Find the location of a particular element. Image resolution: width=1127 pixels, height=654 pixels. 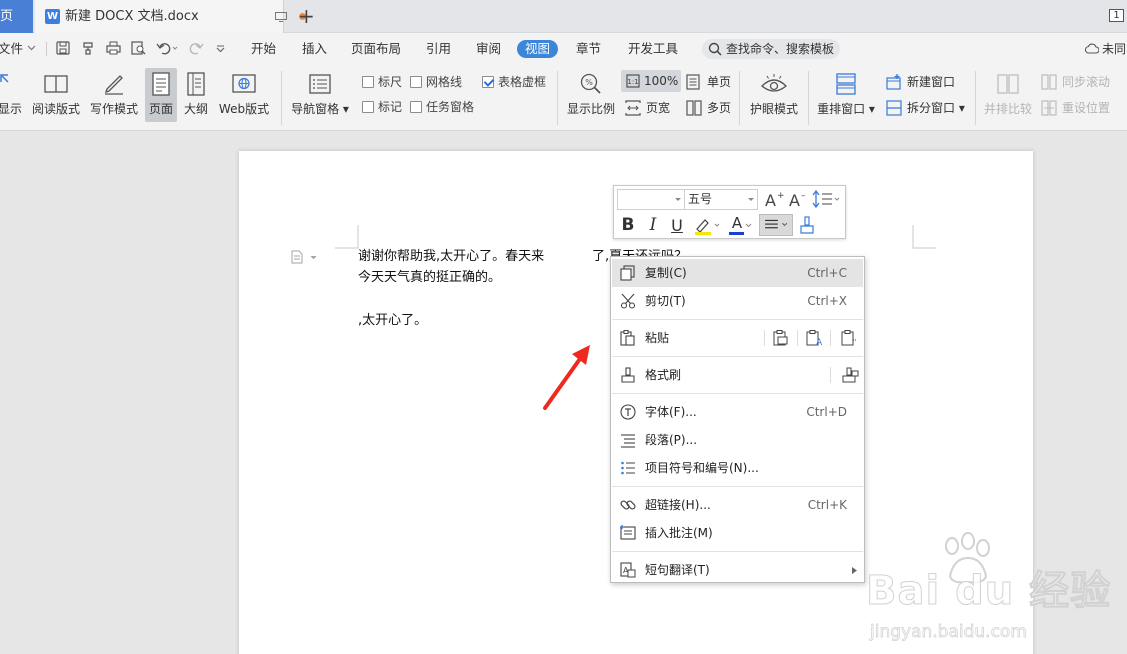

menu-item-paste: 粘贴 A is located at coordinates (737, 338).